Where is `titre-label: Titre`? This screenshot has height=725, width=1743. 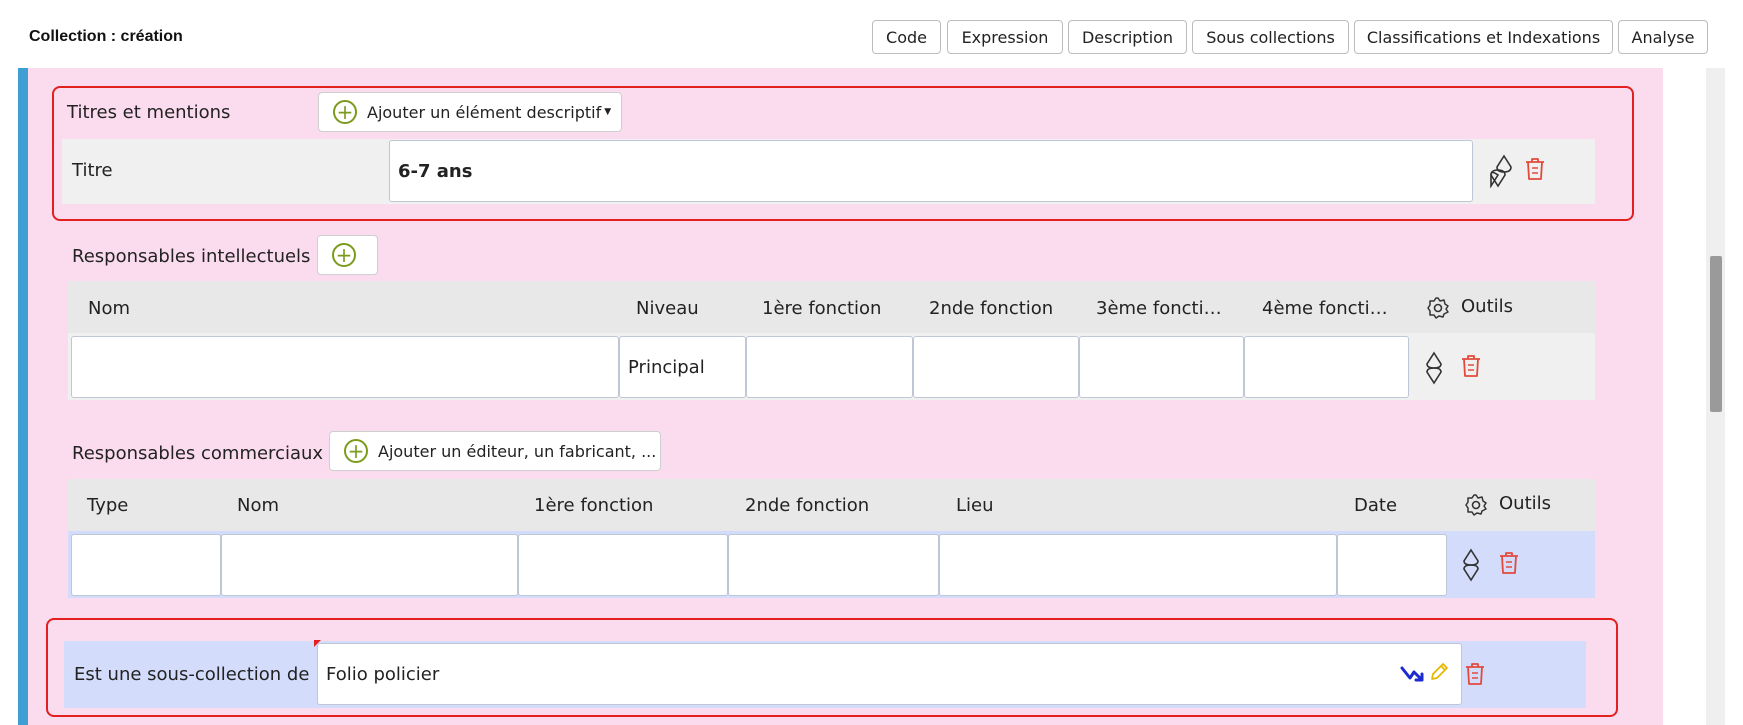
titre-label: Titre is located at coordinates (92, 170).